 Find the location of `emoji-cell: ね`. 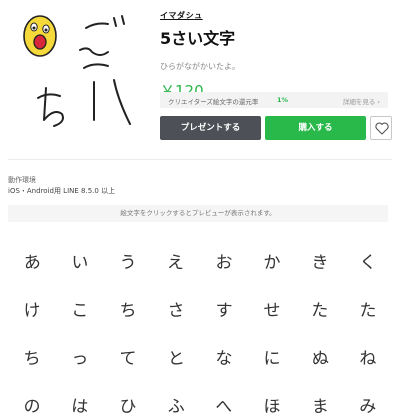

emoji-cell: ね is located at coordinates (368, 360).